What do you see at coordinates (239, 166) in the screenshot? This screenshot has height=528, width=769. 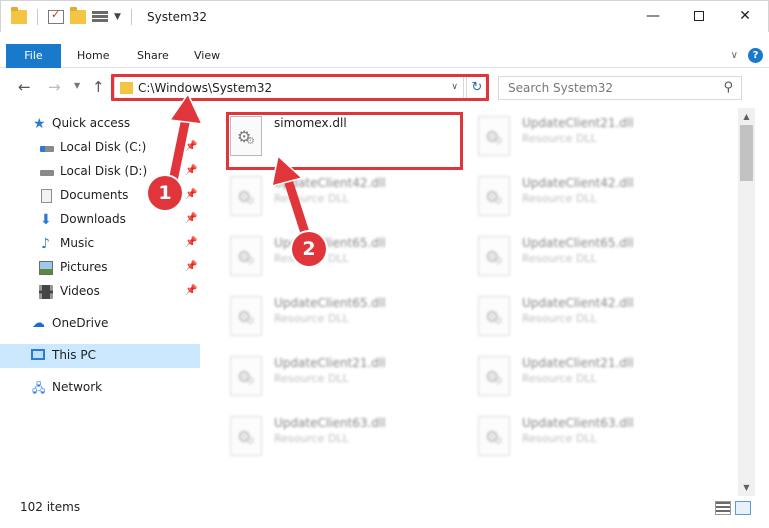 I see `annotation-arrows` at bounding box center [239, 166].